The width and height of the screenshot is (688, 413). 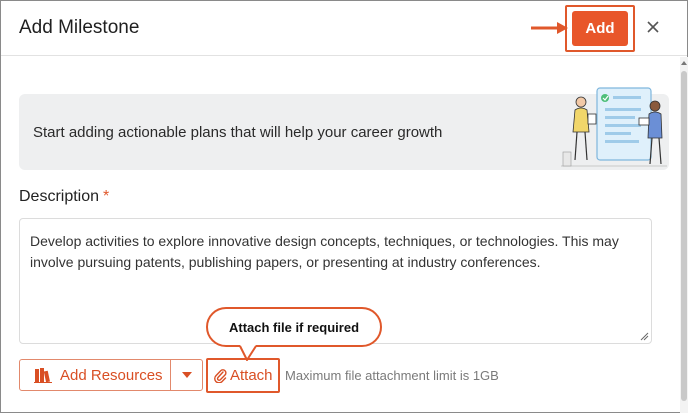 I want to click on close-icon, so click(x=653, y=27).